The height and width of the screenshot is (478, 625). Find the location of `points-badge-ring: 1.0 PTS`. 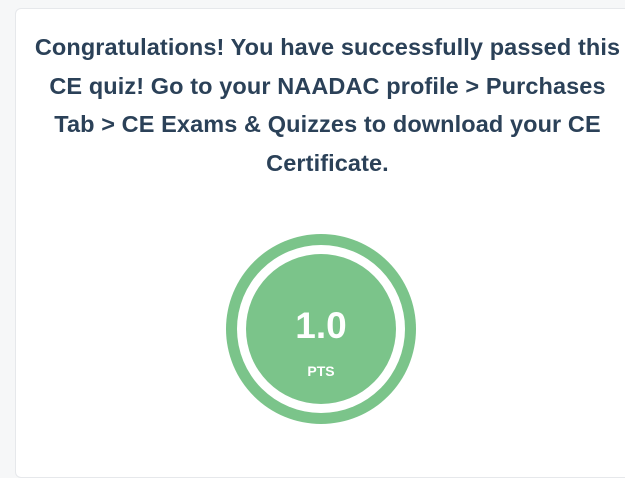

points-badge-ring: 1.0 PTS is located at coordinates (321, 329).